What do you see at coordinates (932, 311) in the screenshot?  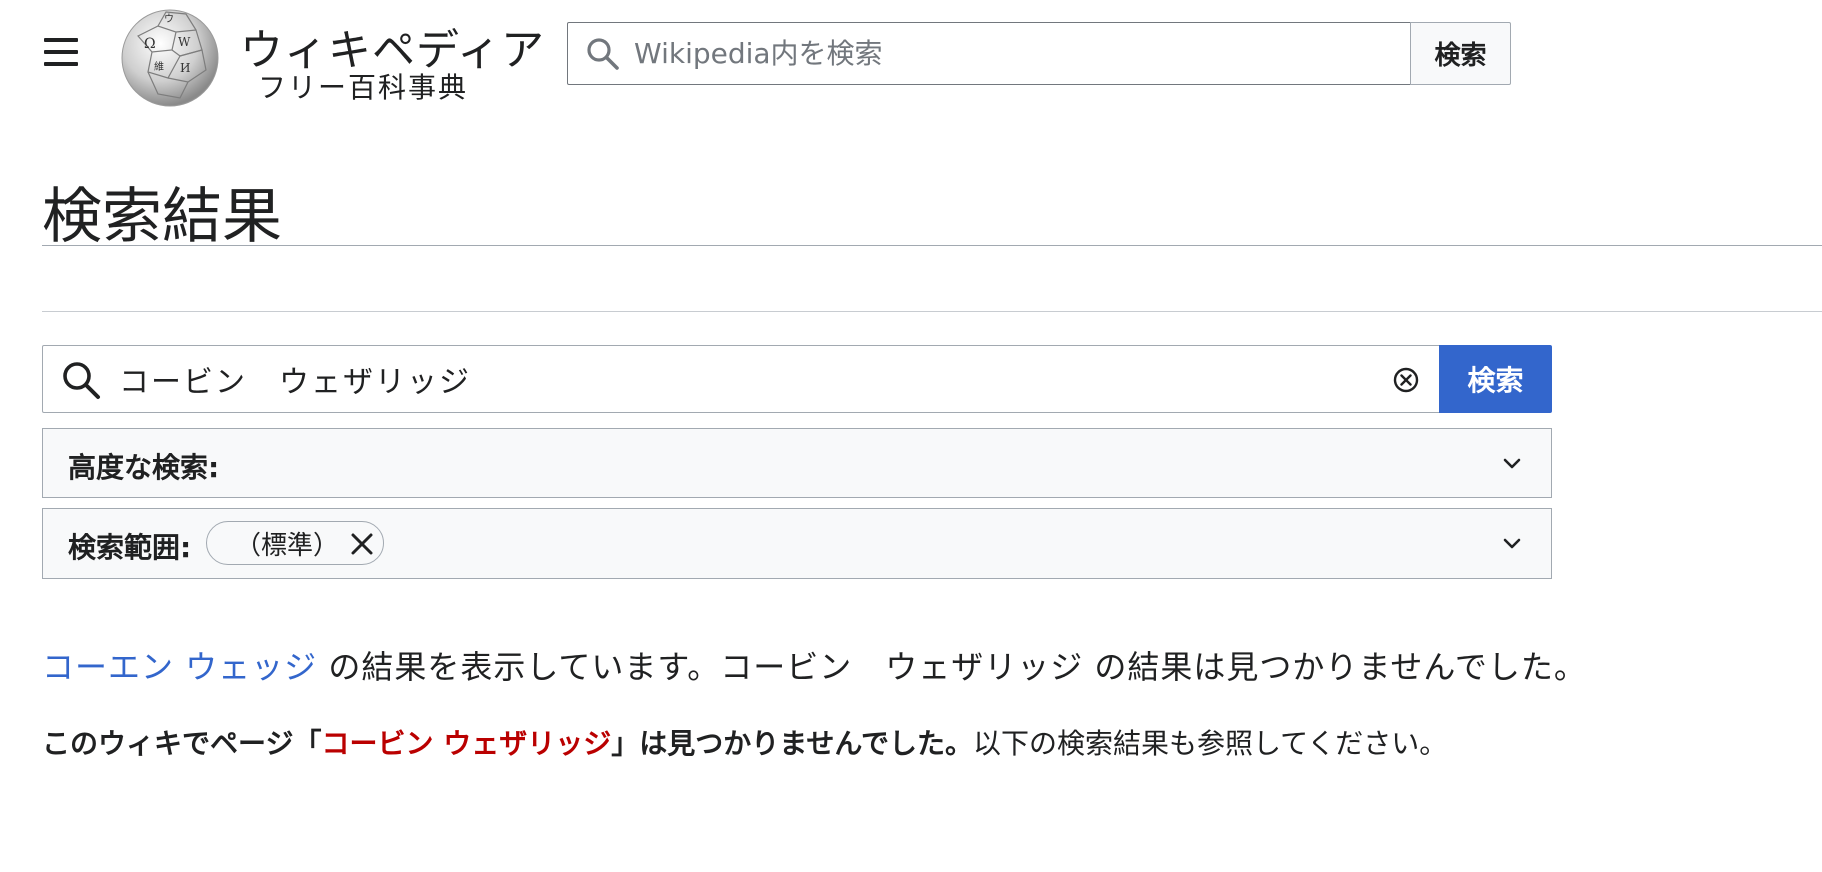 I see `section-divider` at bounding box center [932, 311].